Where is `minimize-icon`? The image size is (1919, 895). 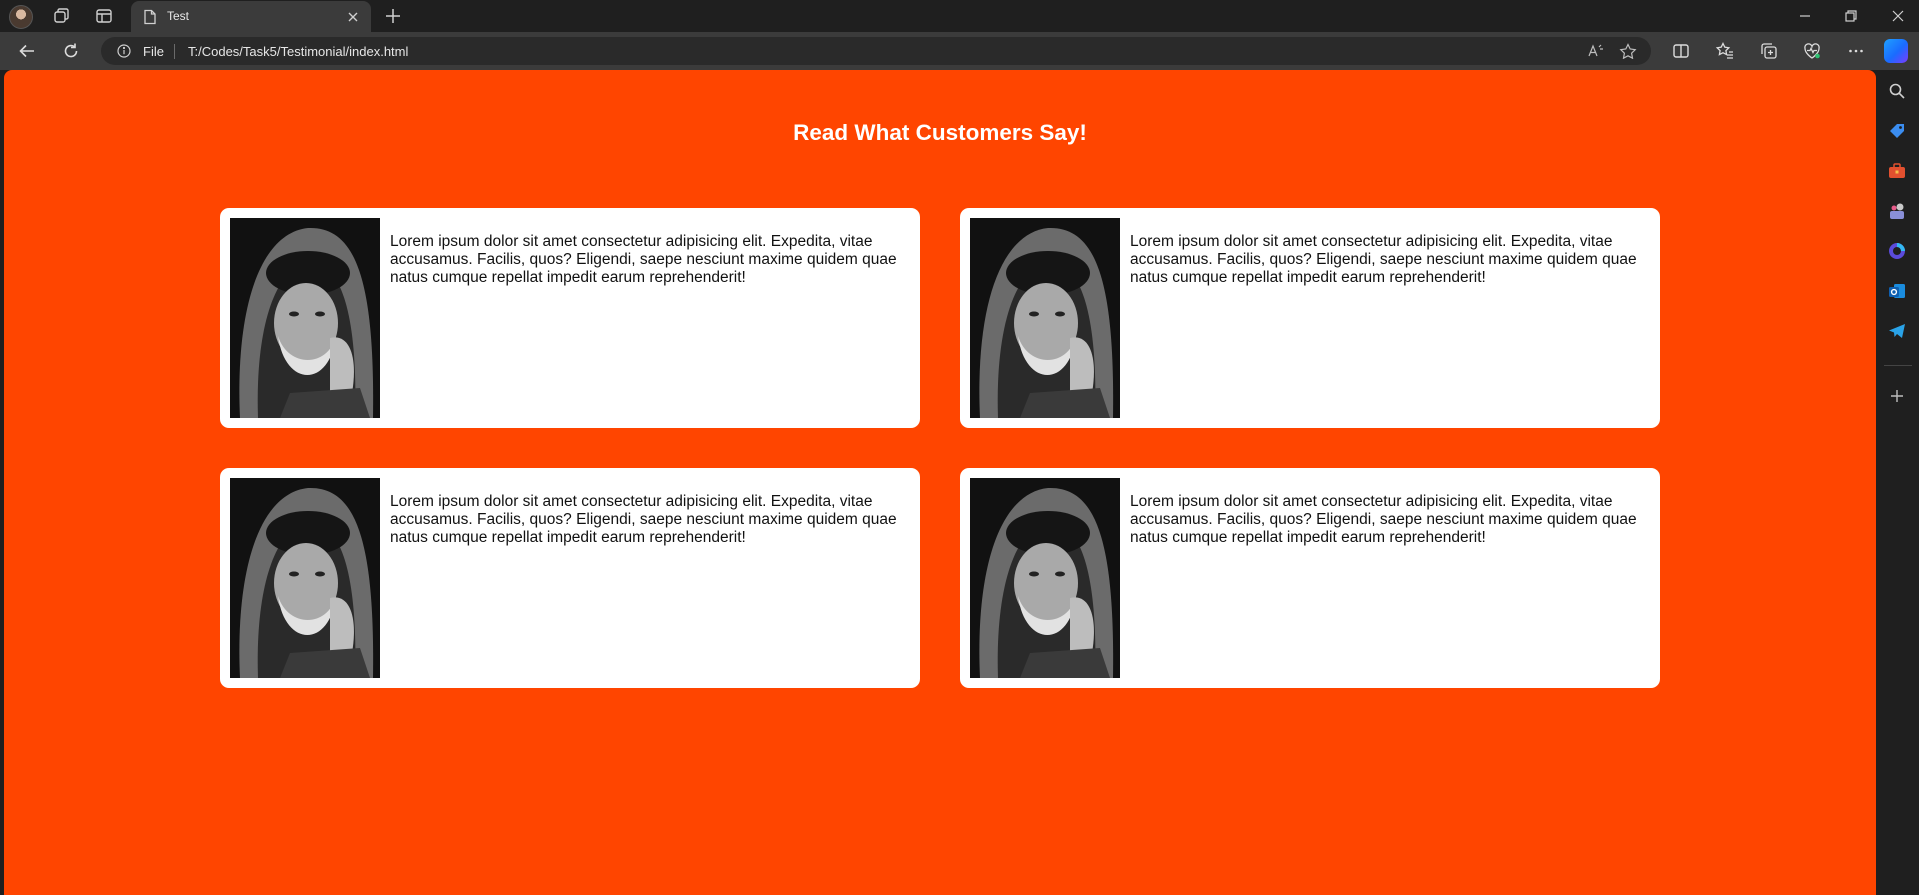 minimize-icon is located at coordinates (1805, 16).